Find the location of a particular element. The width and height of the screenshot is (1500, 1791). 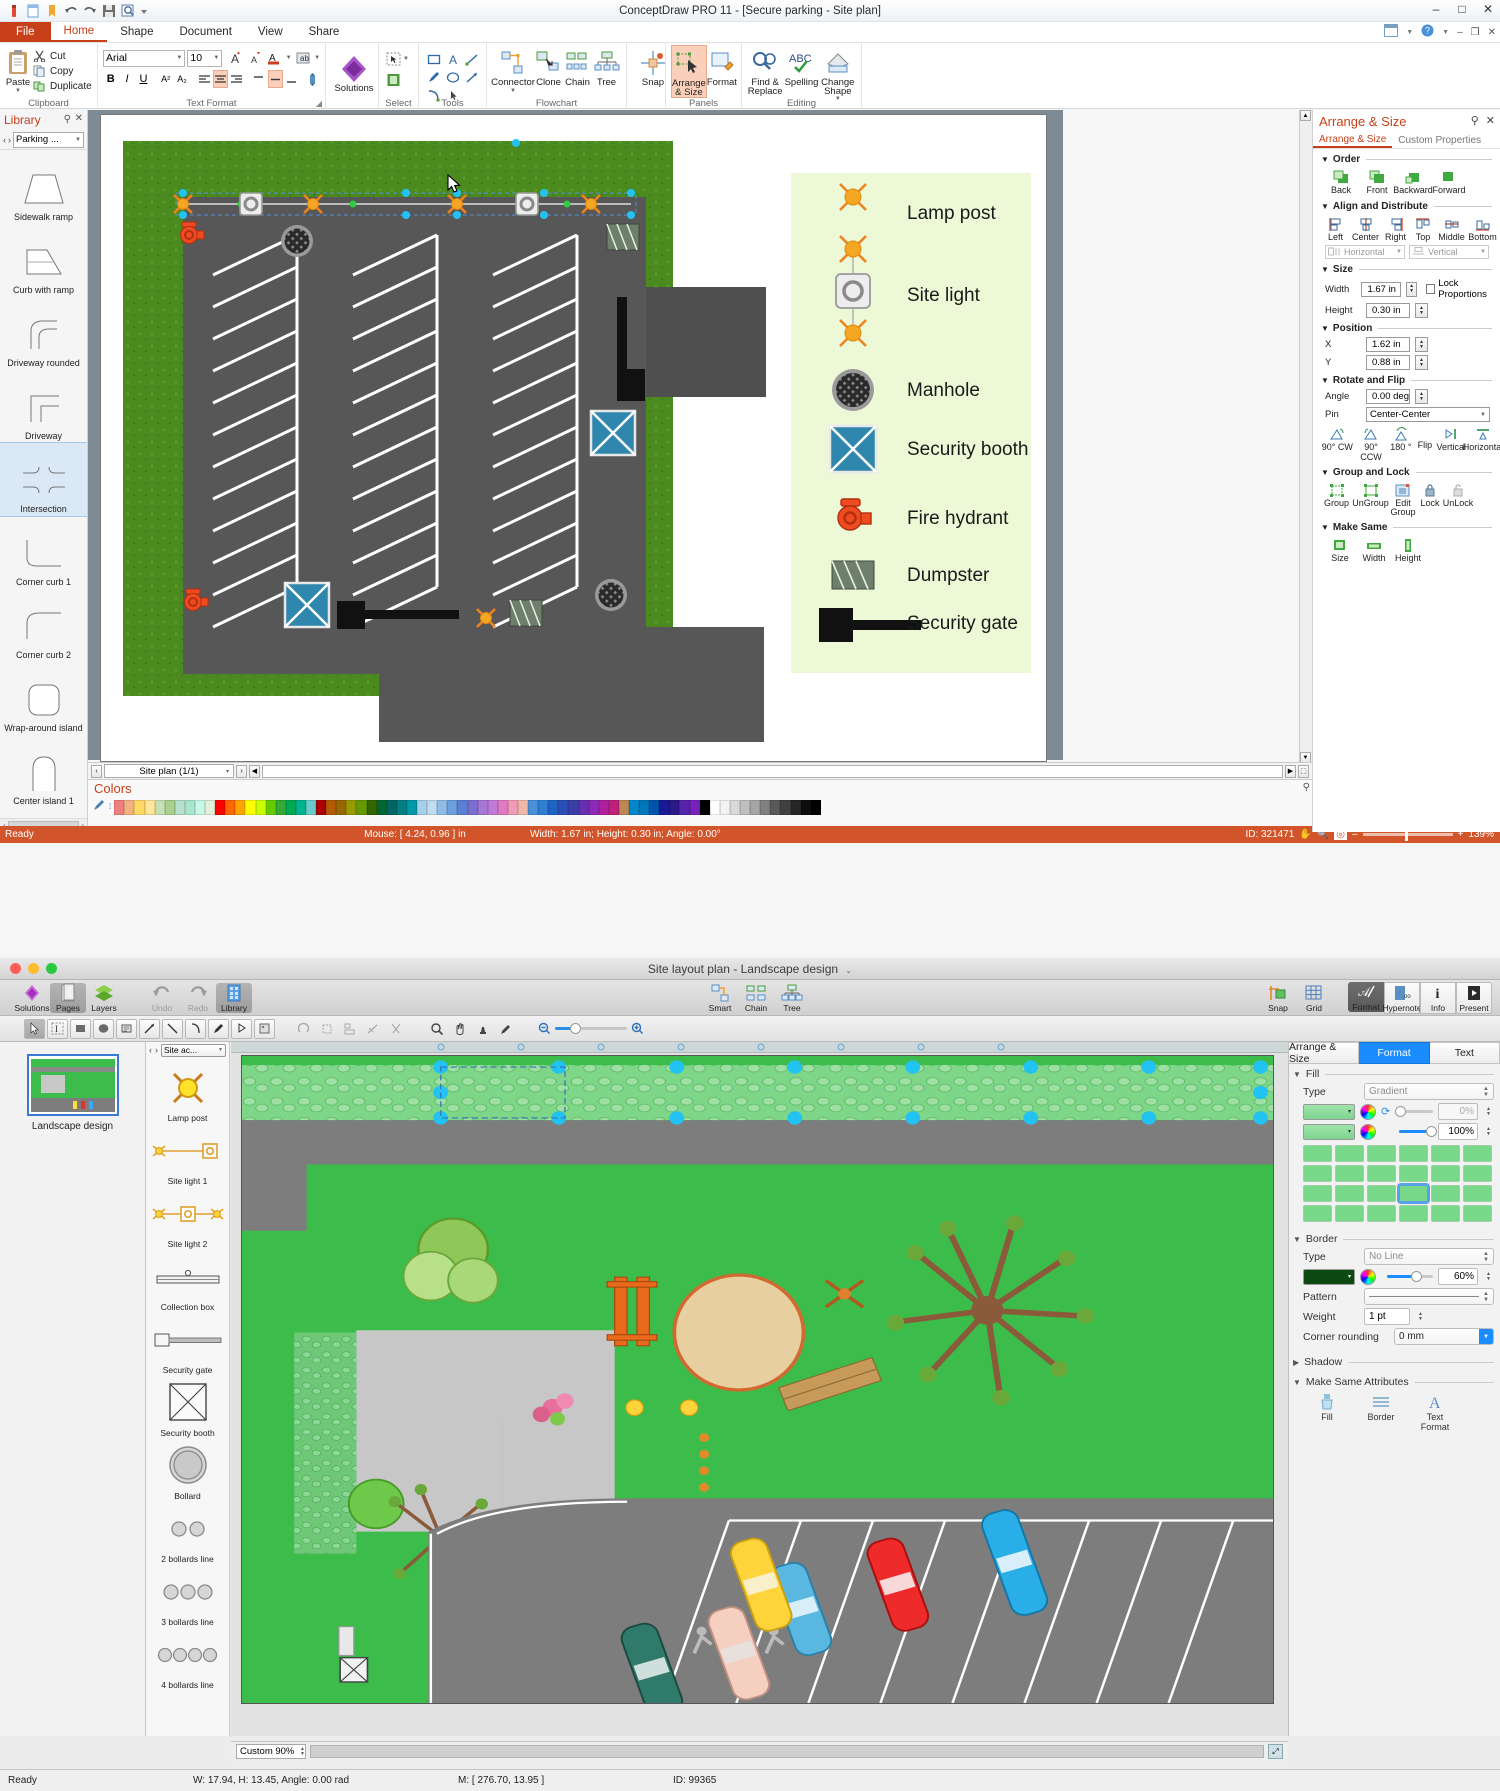

grow-font-button: A is located at coordinates (233, 58).